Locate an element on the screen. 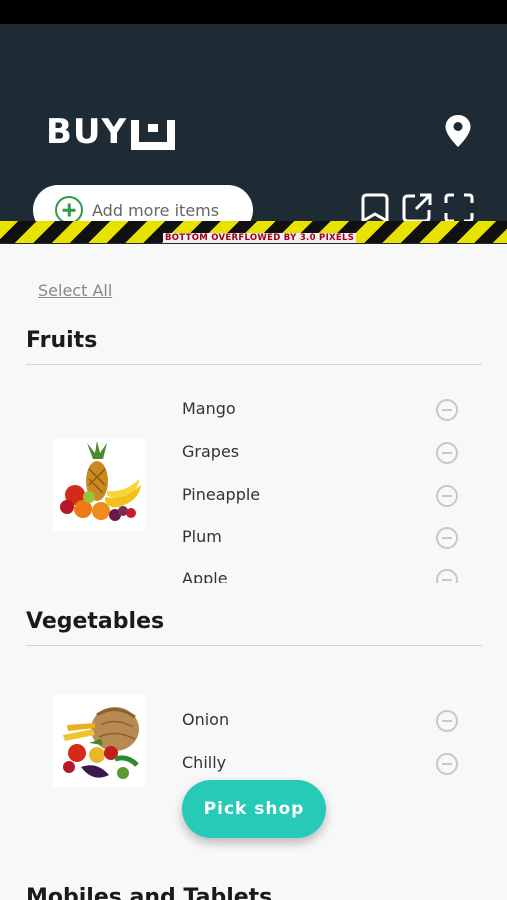 This screenshot has width=507, height=900. item-name: Plum is located at coordinates (202, 536).